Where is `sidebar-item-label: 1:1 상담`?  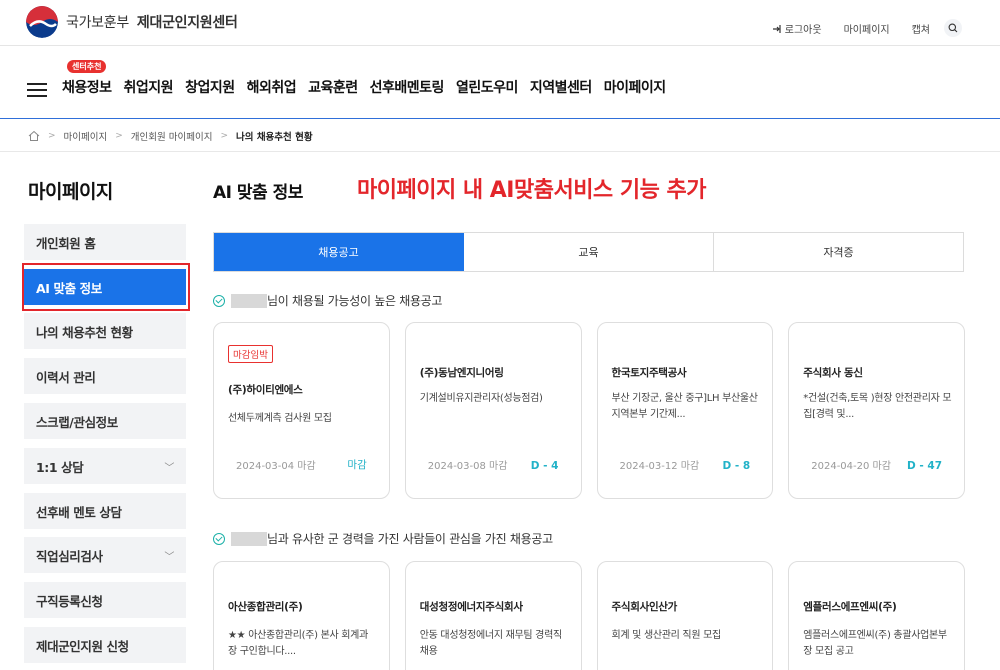 sidebar-item-label: 1:1 상담 is located at coordinates (60, 467).